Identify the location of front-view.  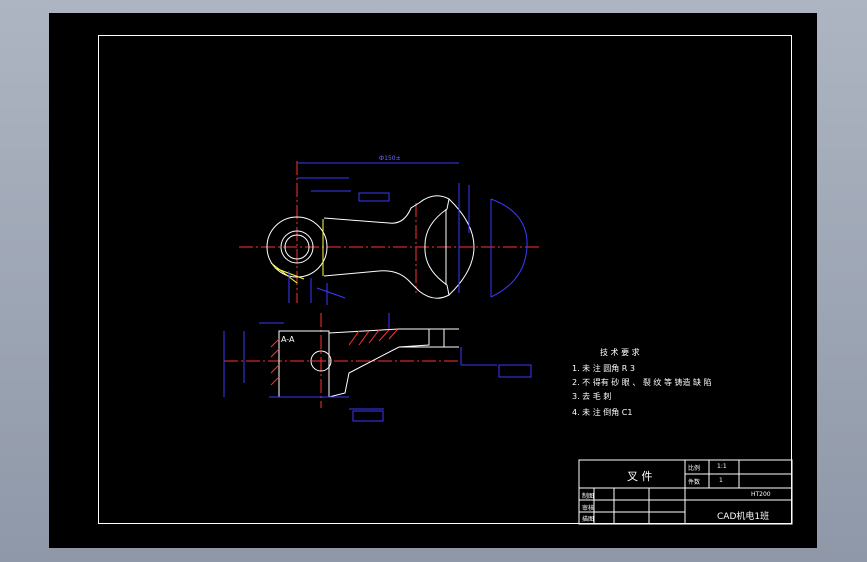
(377, 367).